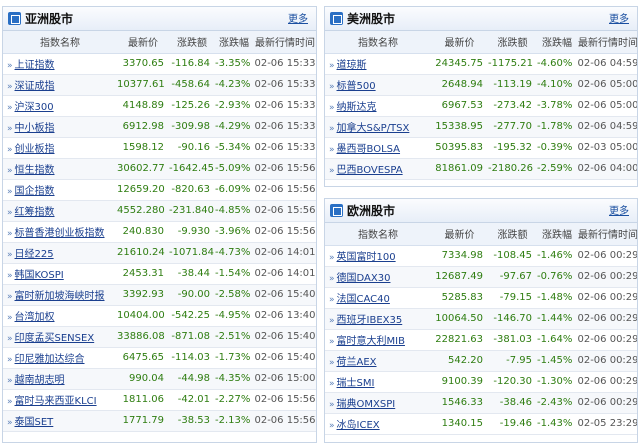 Image resolution: width=640 pixels, height=445 pixels. Describe the element at coordinates (366, 404) in the screenshot. I see `index-link: 瑞典OMXSPI` at that location.